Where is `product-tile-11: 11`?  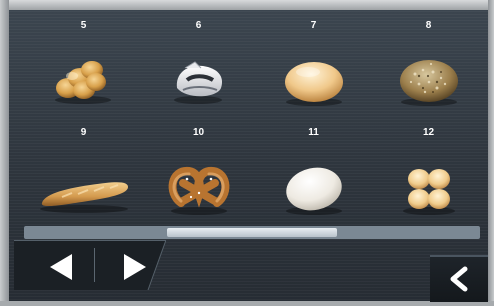
product-tile-11: 11 is located at coordinates (313, 171).